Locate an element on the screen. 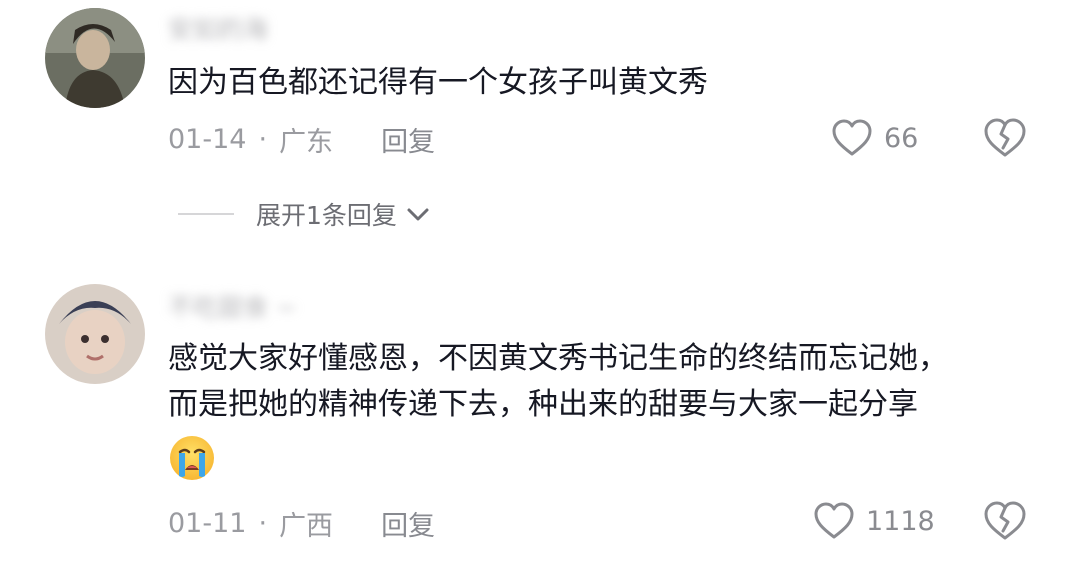  comment-text-line: 而是把她的精神传递下去，种出来的甜要与大家一起分享 is located at coordinates (543, 404).